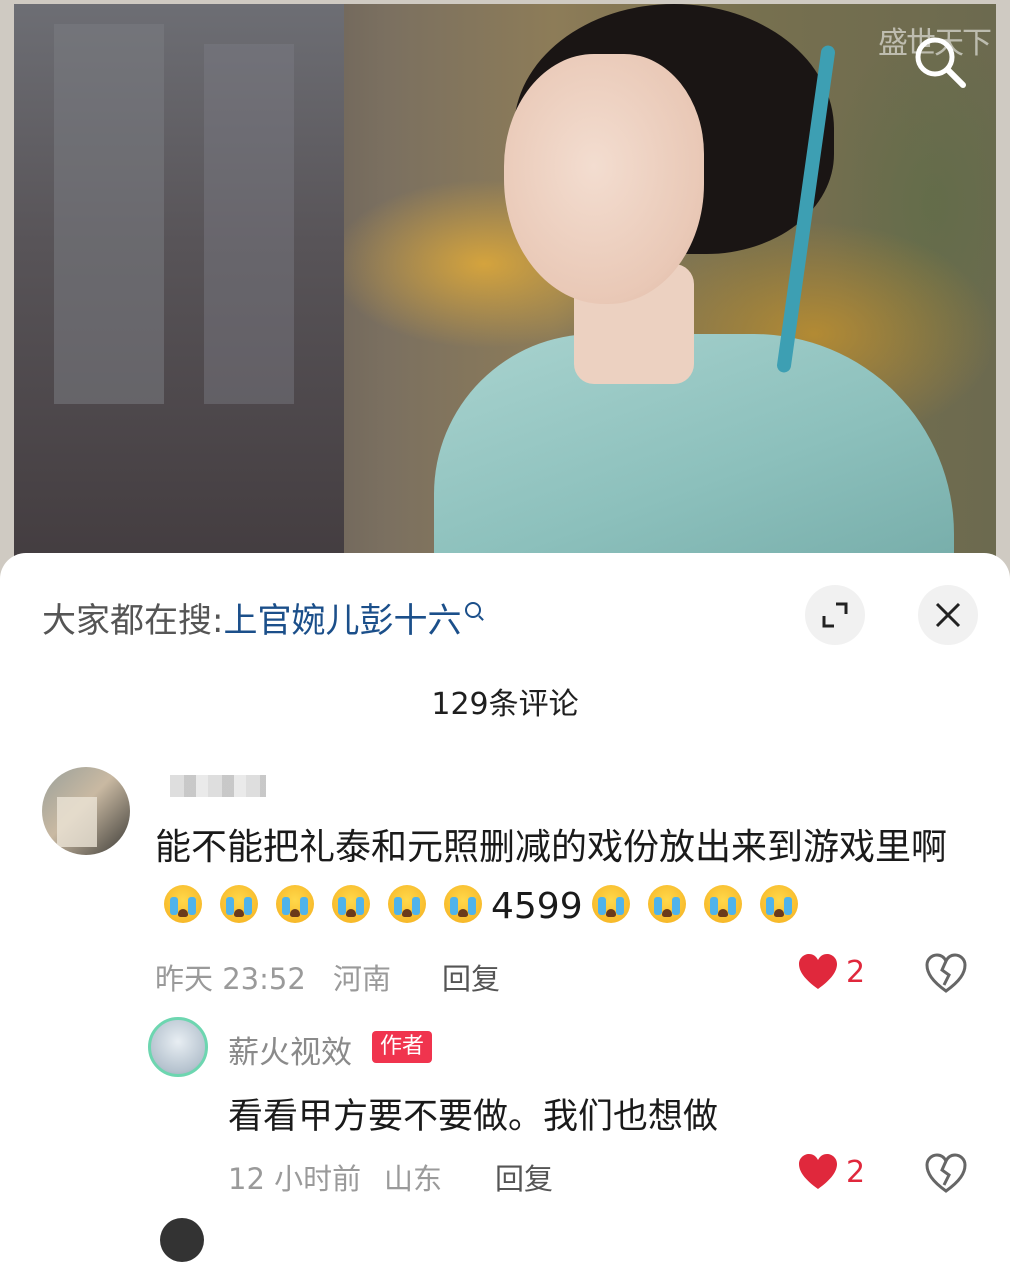 The height and width of the screenshot is (1262, 1010). I want to click on username-blurred, so click(218, 786).